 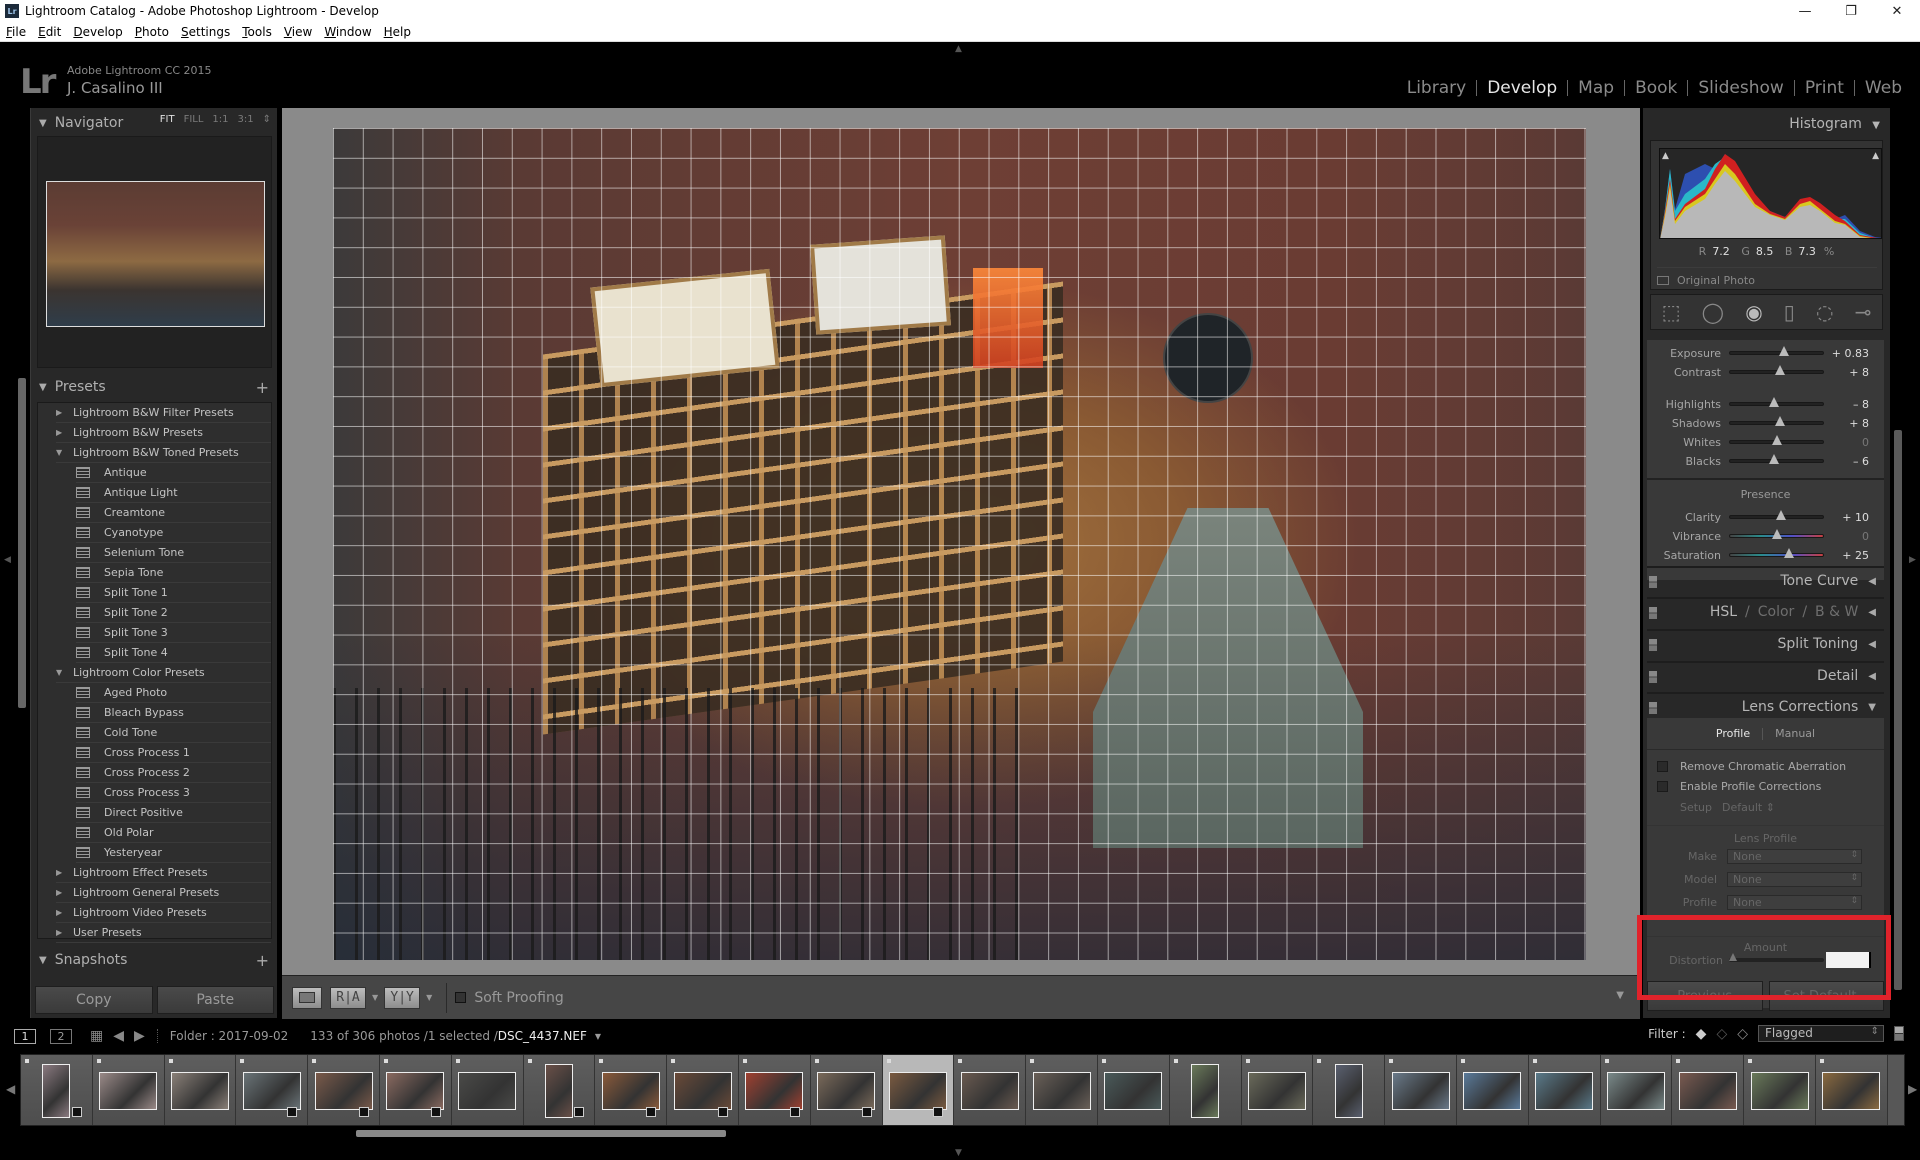 What do you see at coordinates (1794, 902) in the screenshot?
I see `profile-select: None` at bounding box center [1794, 902].